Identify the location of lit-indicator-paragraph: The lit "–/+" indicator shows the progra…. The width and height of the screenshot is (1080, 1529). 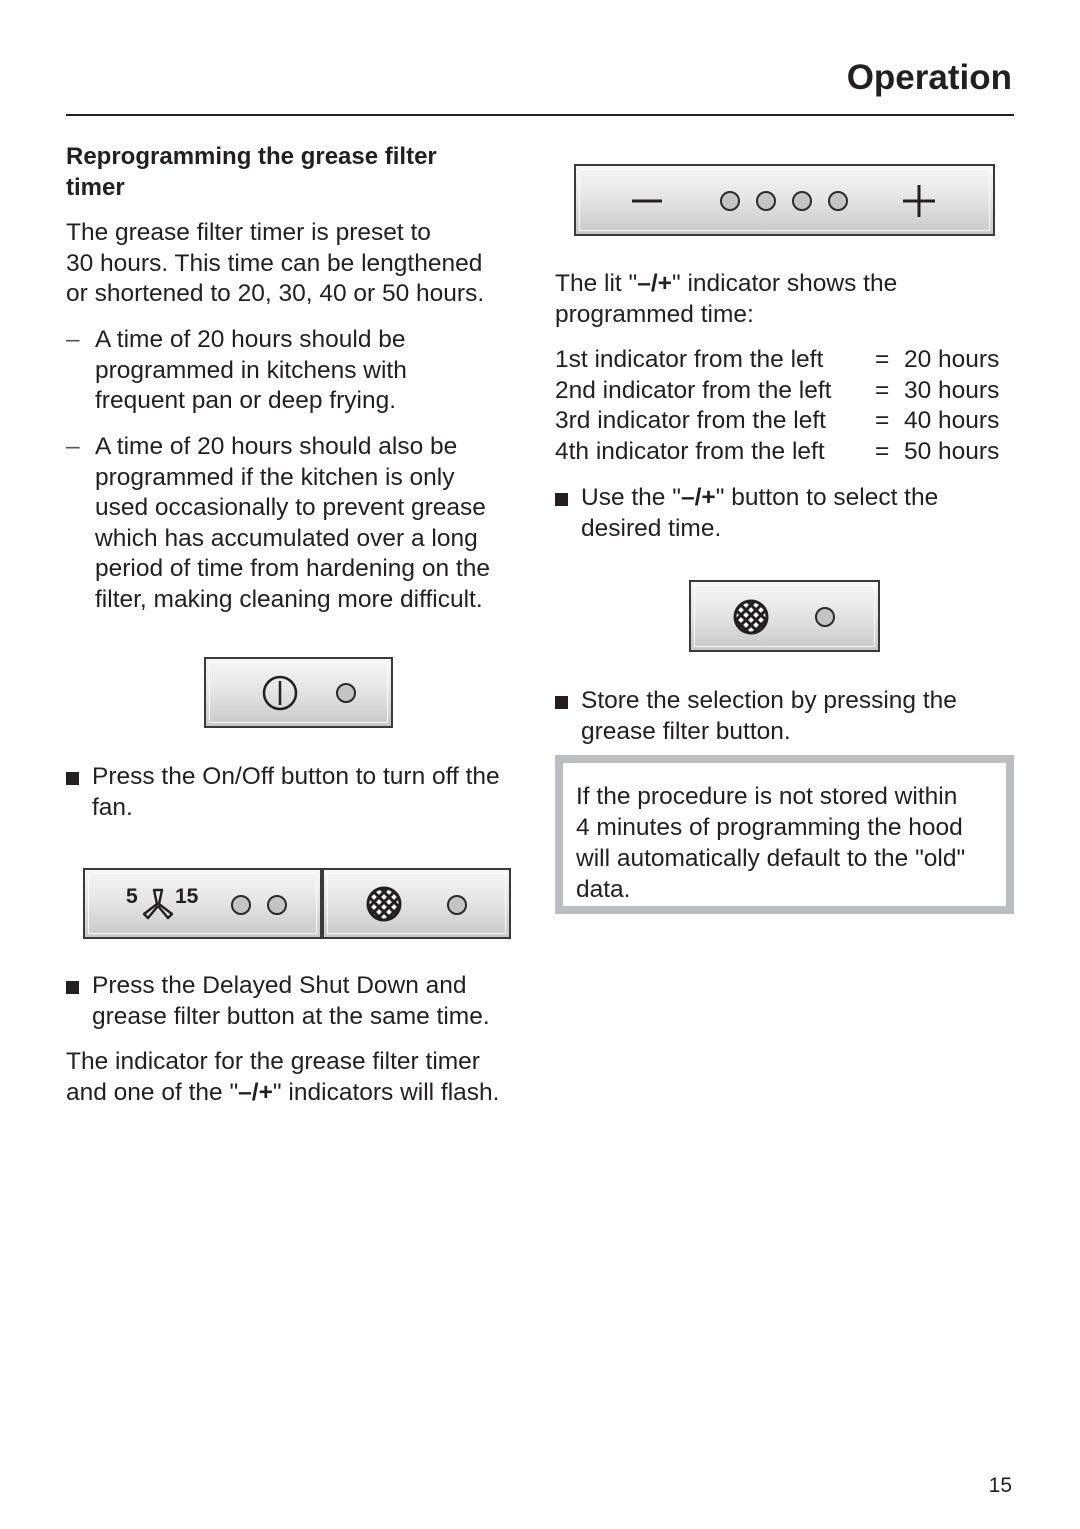
(785, 299).